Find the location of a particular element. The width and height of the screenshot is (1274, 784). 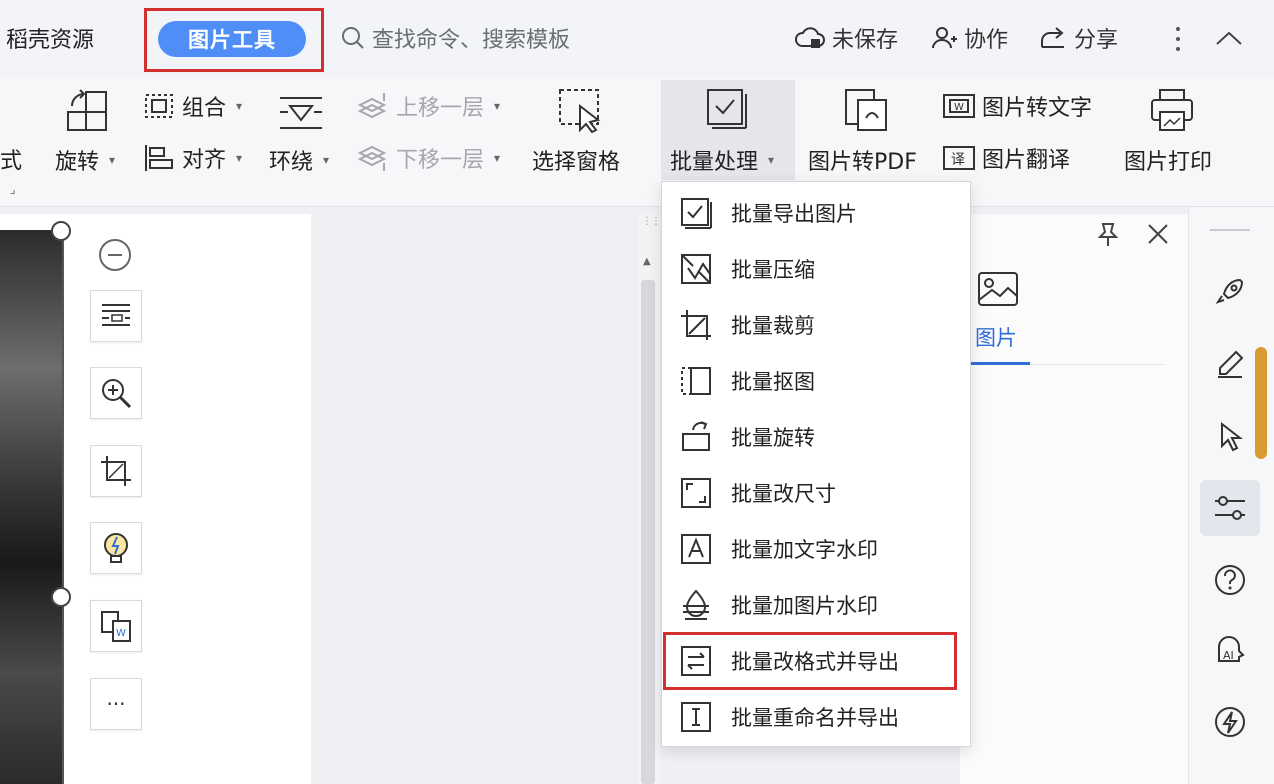

zoom-out-icon is located at coordinates (115, 255).